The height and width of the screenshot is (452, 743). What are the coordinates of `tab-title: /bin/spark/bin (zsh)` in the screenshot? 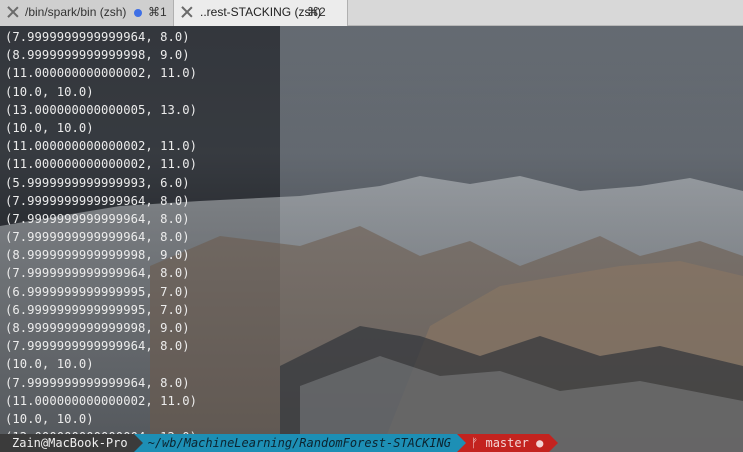 It's located at (76, 12).